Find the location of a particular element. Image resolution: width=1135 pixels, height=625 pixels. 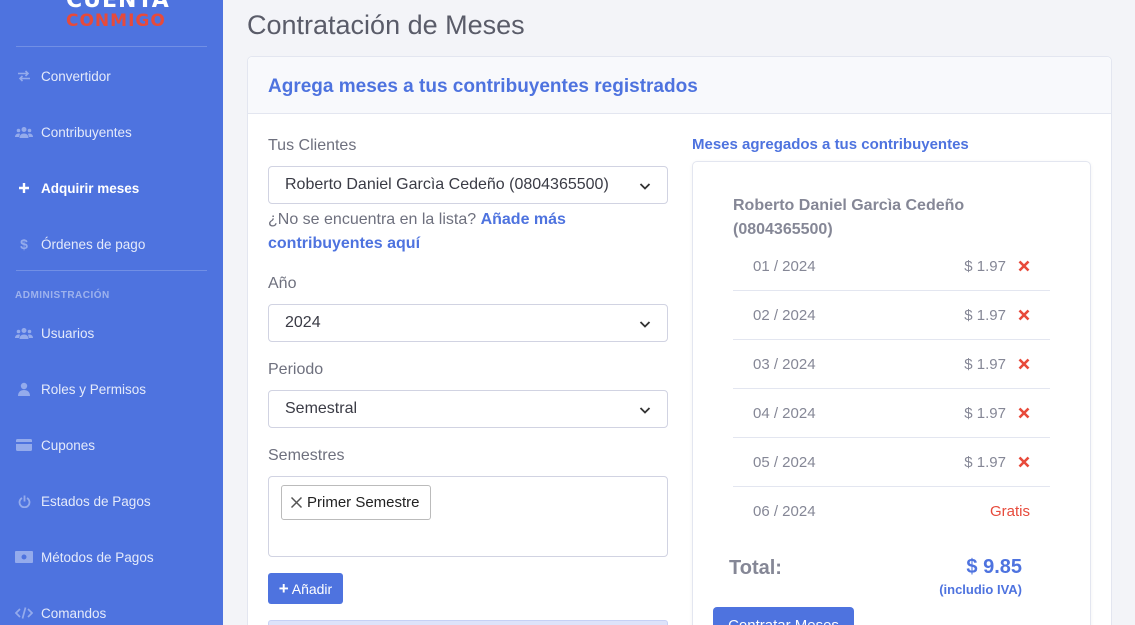

year-label: Año is located at coordinates (282, 283).